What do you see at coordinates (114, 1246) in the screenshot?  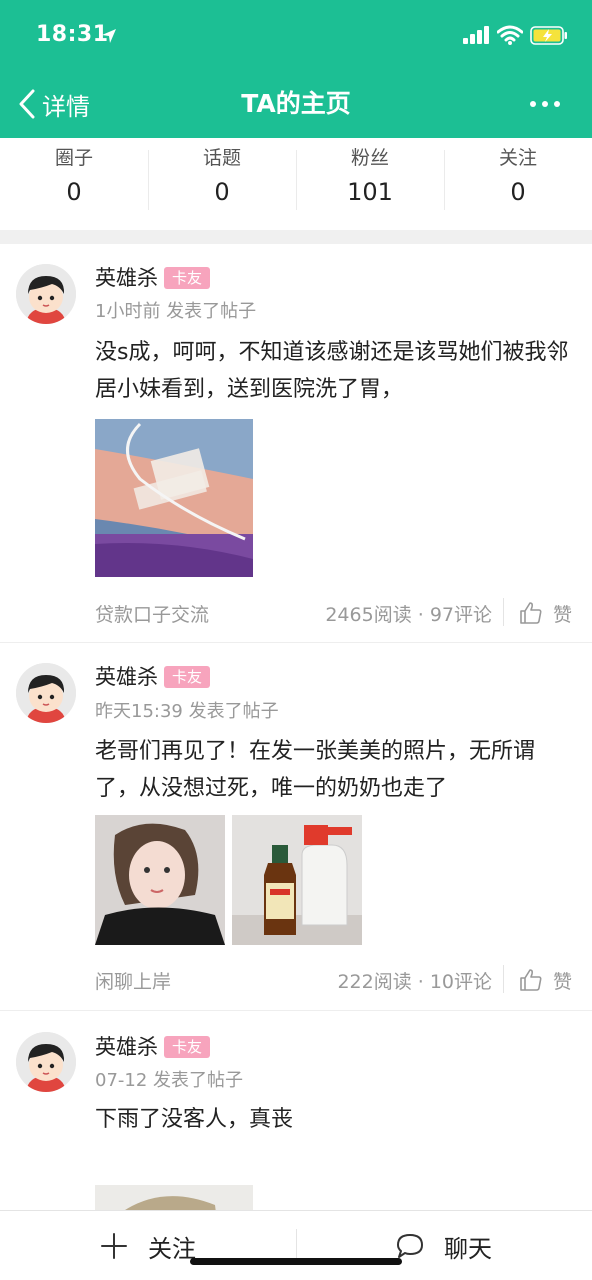 I see `plus-icon` at bounding box center [114, 1246].